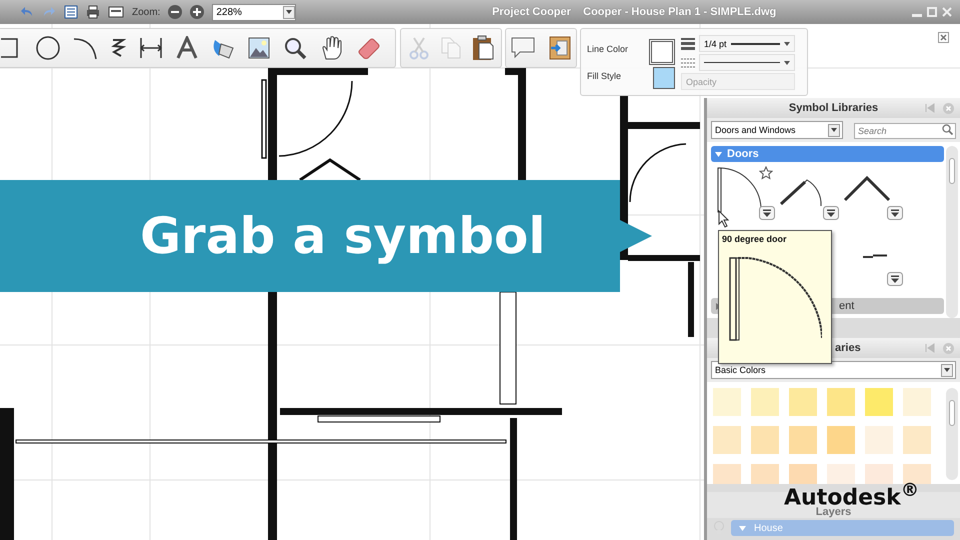 The image size is (960, 540). What do you see at coordinates (657, 172) in the screenshot?
I see `door-swing-arc` at bounding box center [657, 172].